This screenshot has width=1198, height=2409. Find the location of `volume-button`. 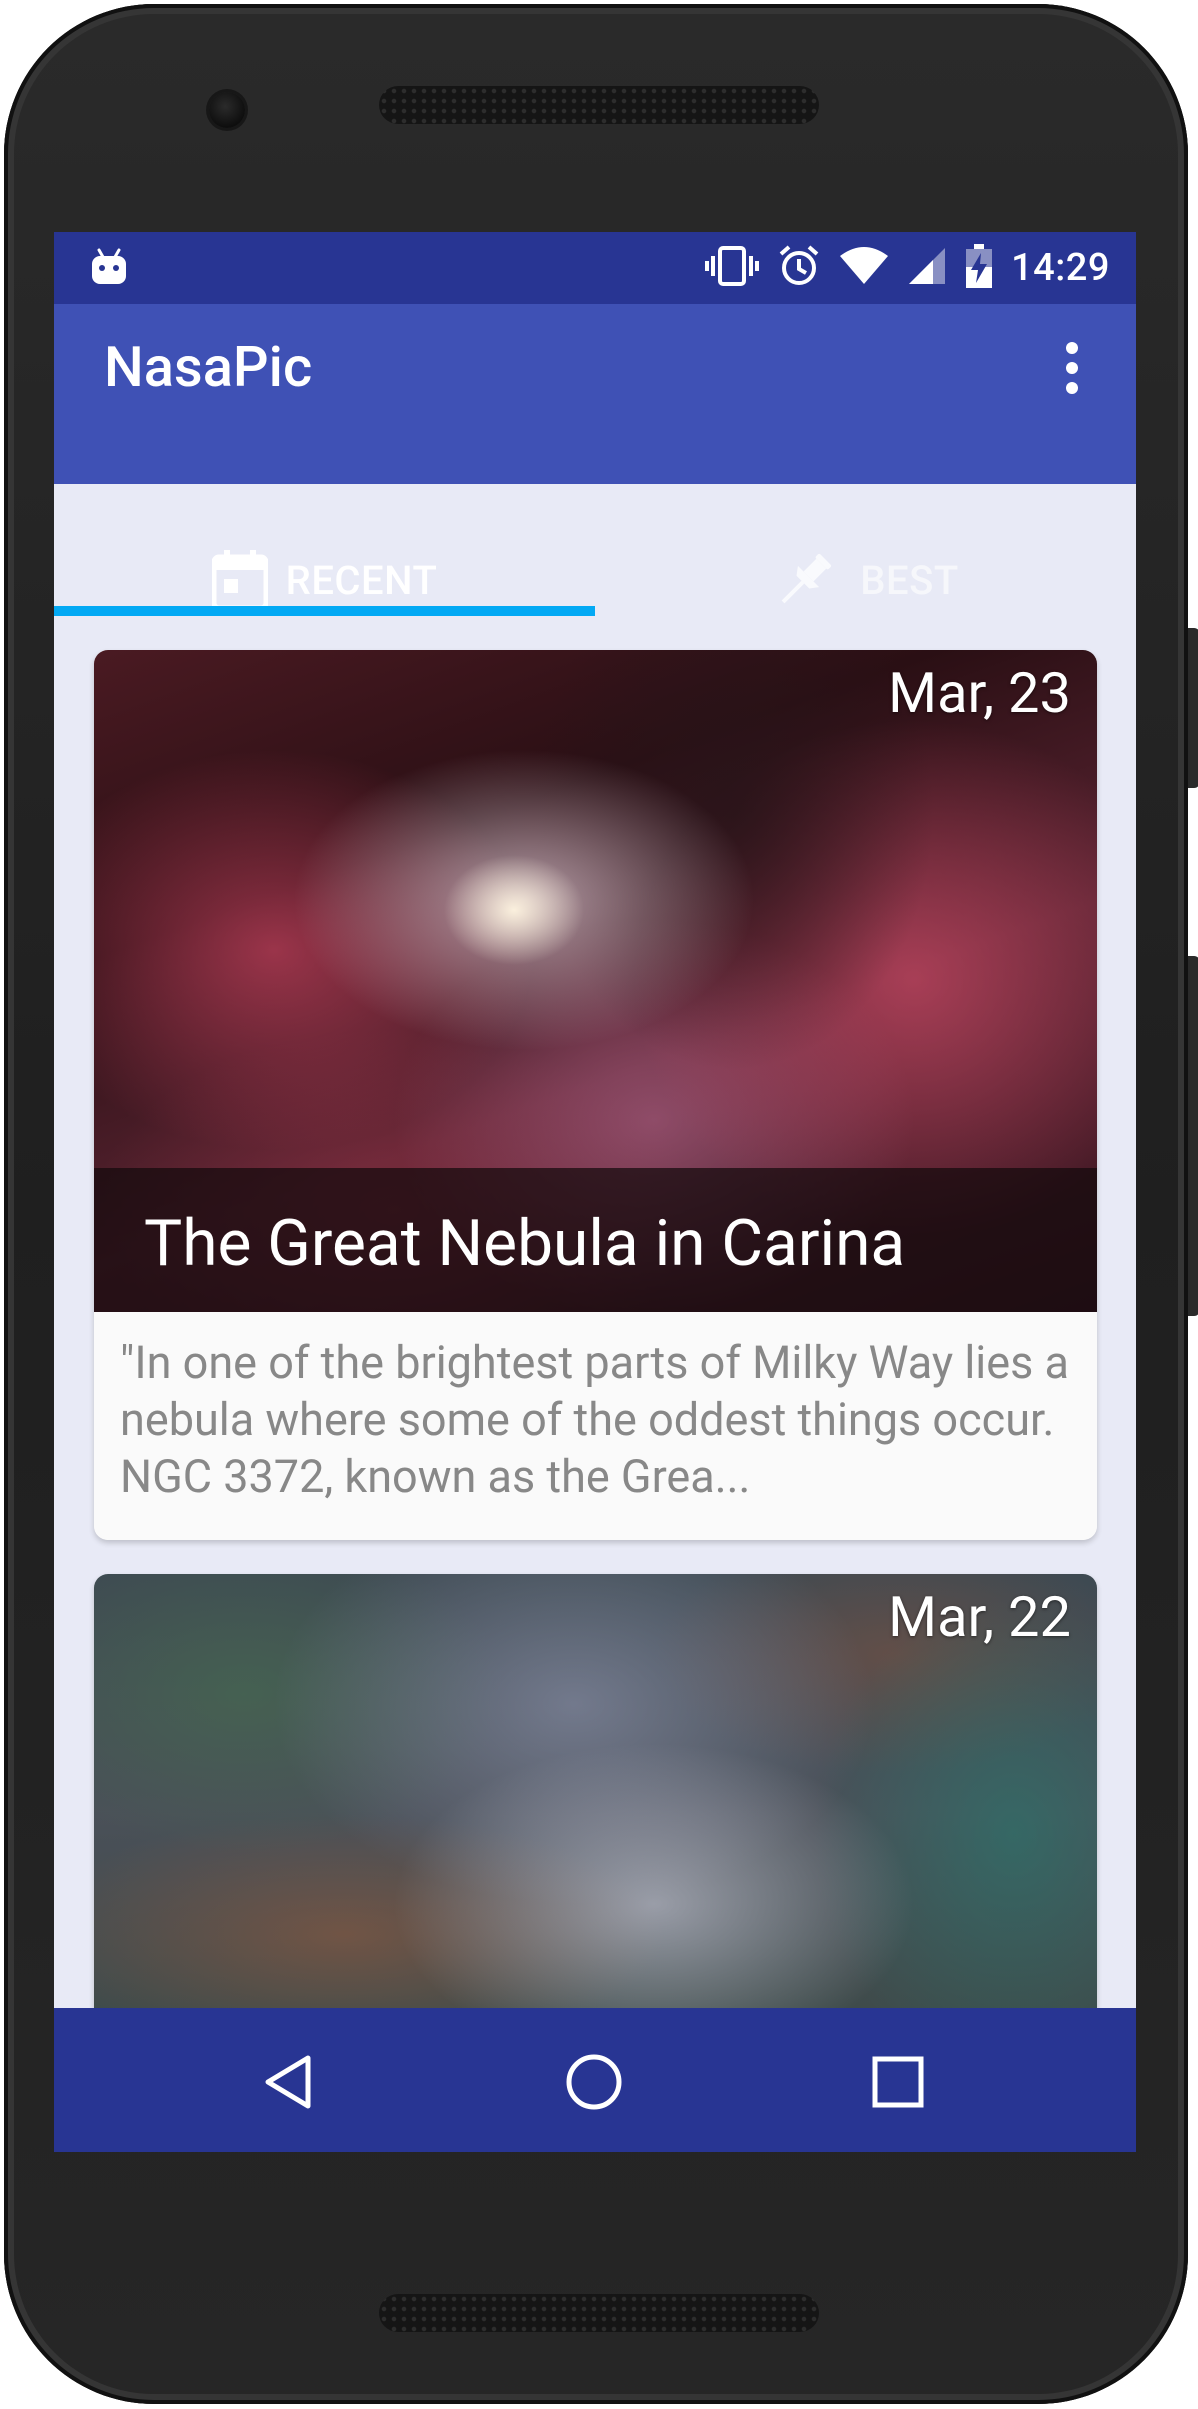

volume-button is located at coordinates (1193, 1136).